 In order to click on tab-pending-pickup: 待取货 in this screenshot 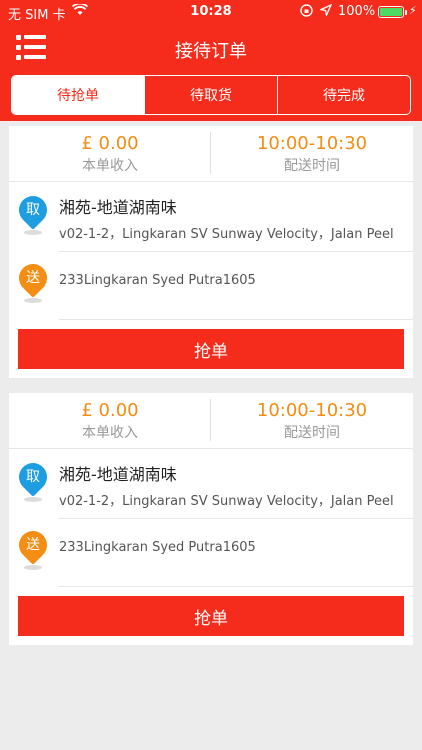, I will do `click(211, 95)`.